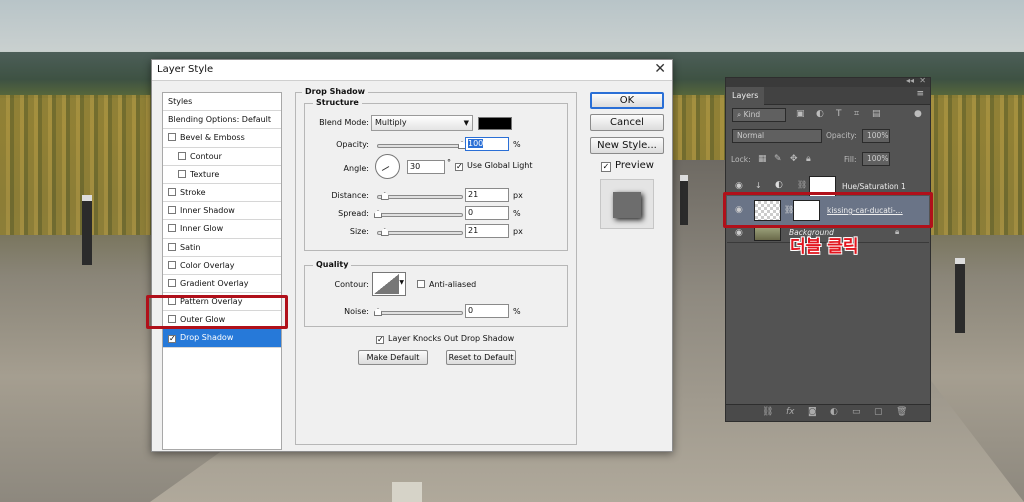 Image resolution: width=1024 pixels, height=502 pixels. Describe the element at coordinates (222, 266) in the screenshot. I see `style-item-color-overlay: Color Overlay` at that location.